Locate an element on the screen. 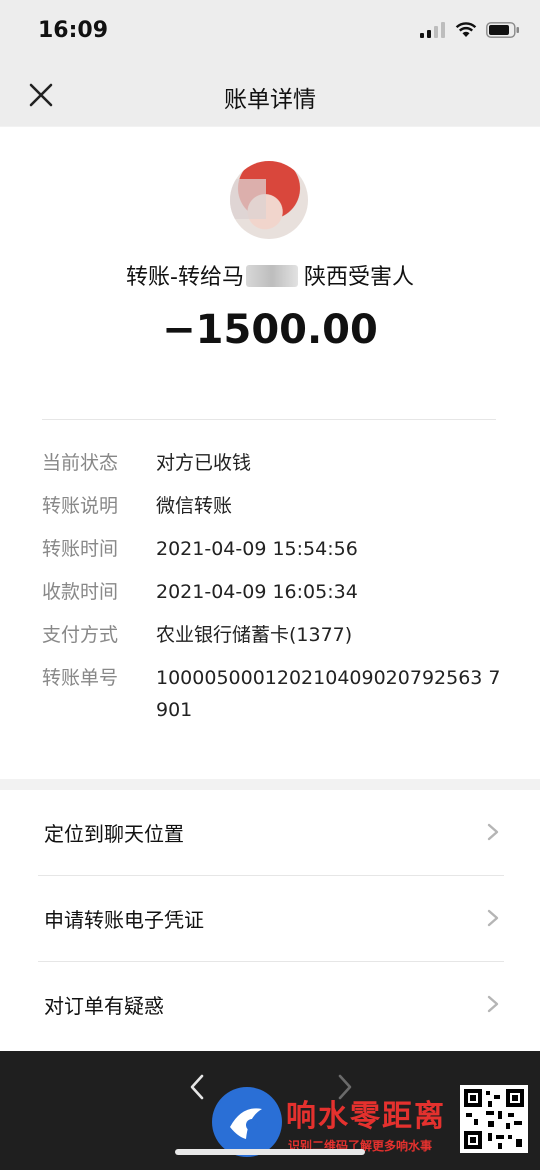  wifi-icon is located at coordinates (466, 29).